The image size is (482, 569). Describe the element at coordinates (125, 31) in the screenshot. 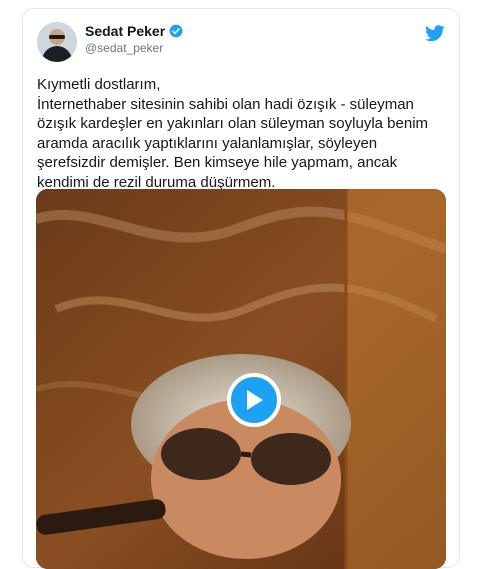

I see `author-name: Sedat Peker` at that location.